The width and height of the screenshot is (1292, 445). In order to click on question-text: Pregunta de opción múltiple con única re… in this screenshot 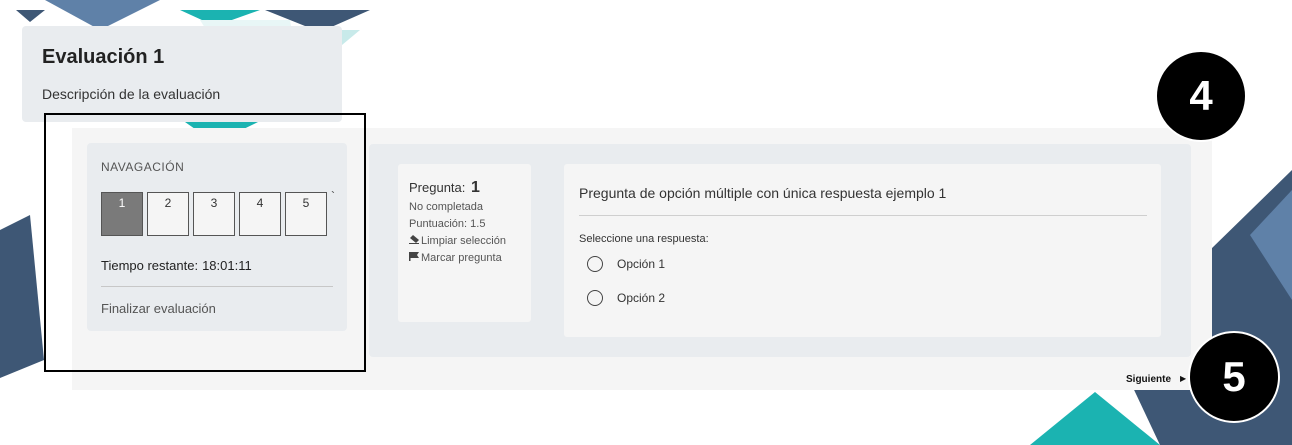, I will do `click(763, 193)`.